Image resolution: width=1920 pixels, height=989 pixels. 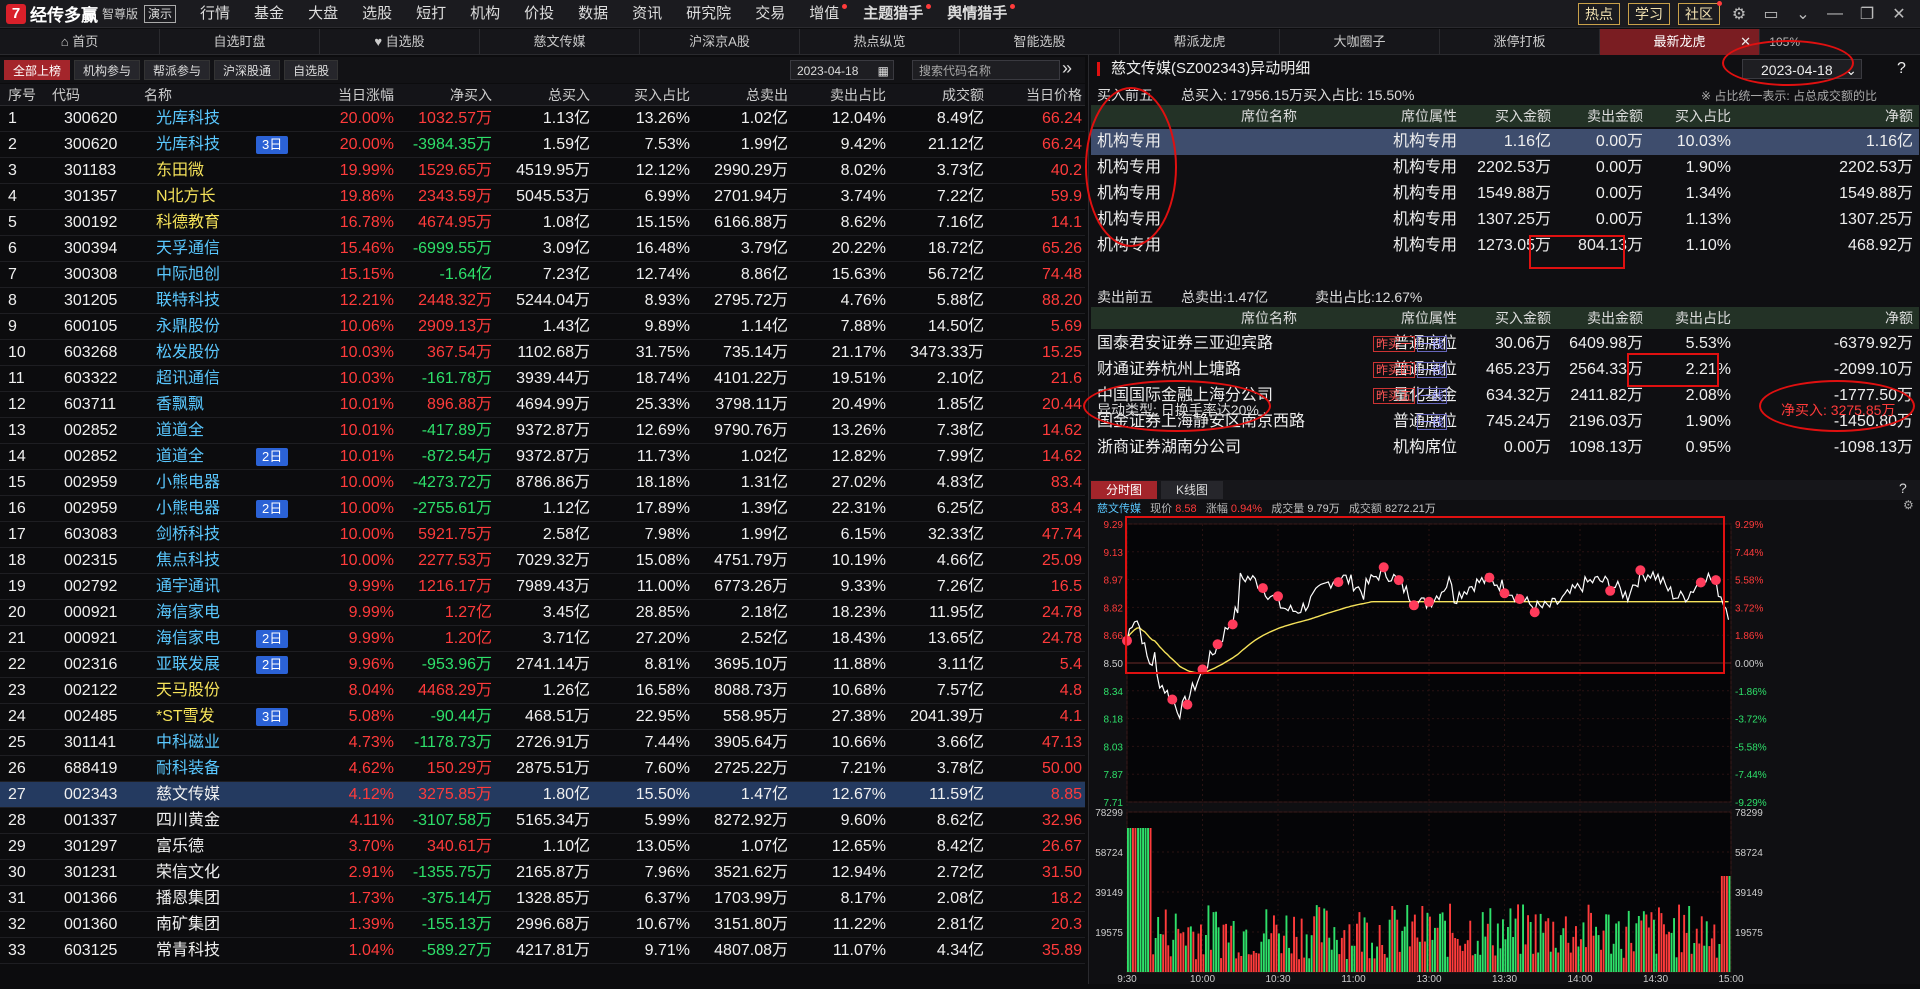 I want to click on chart-settings-icon: ⚙, so click(x=1908, y=505).